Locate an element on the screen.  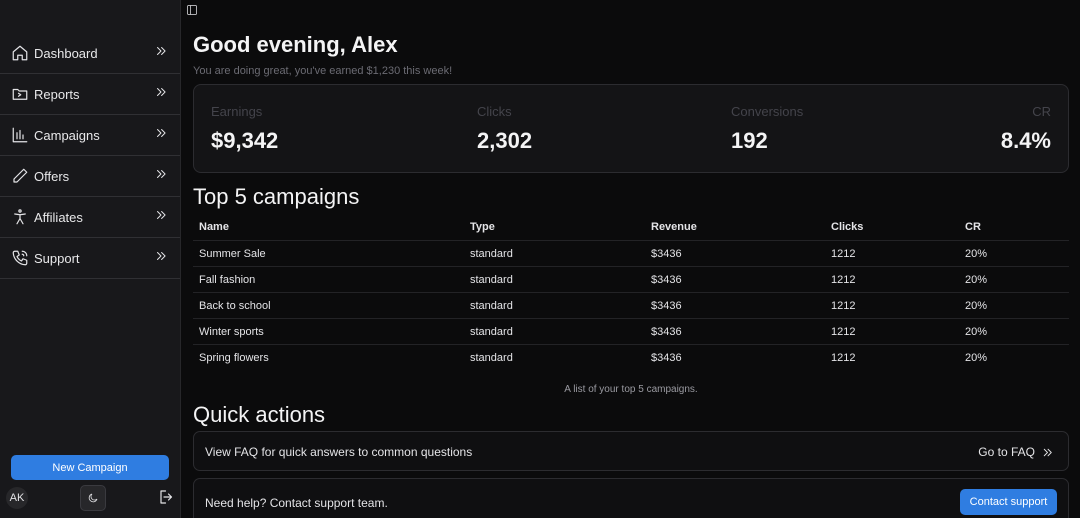
sidebar-item-label: Support is located at coordinates (57, 258).